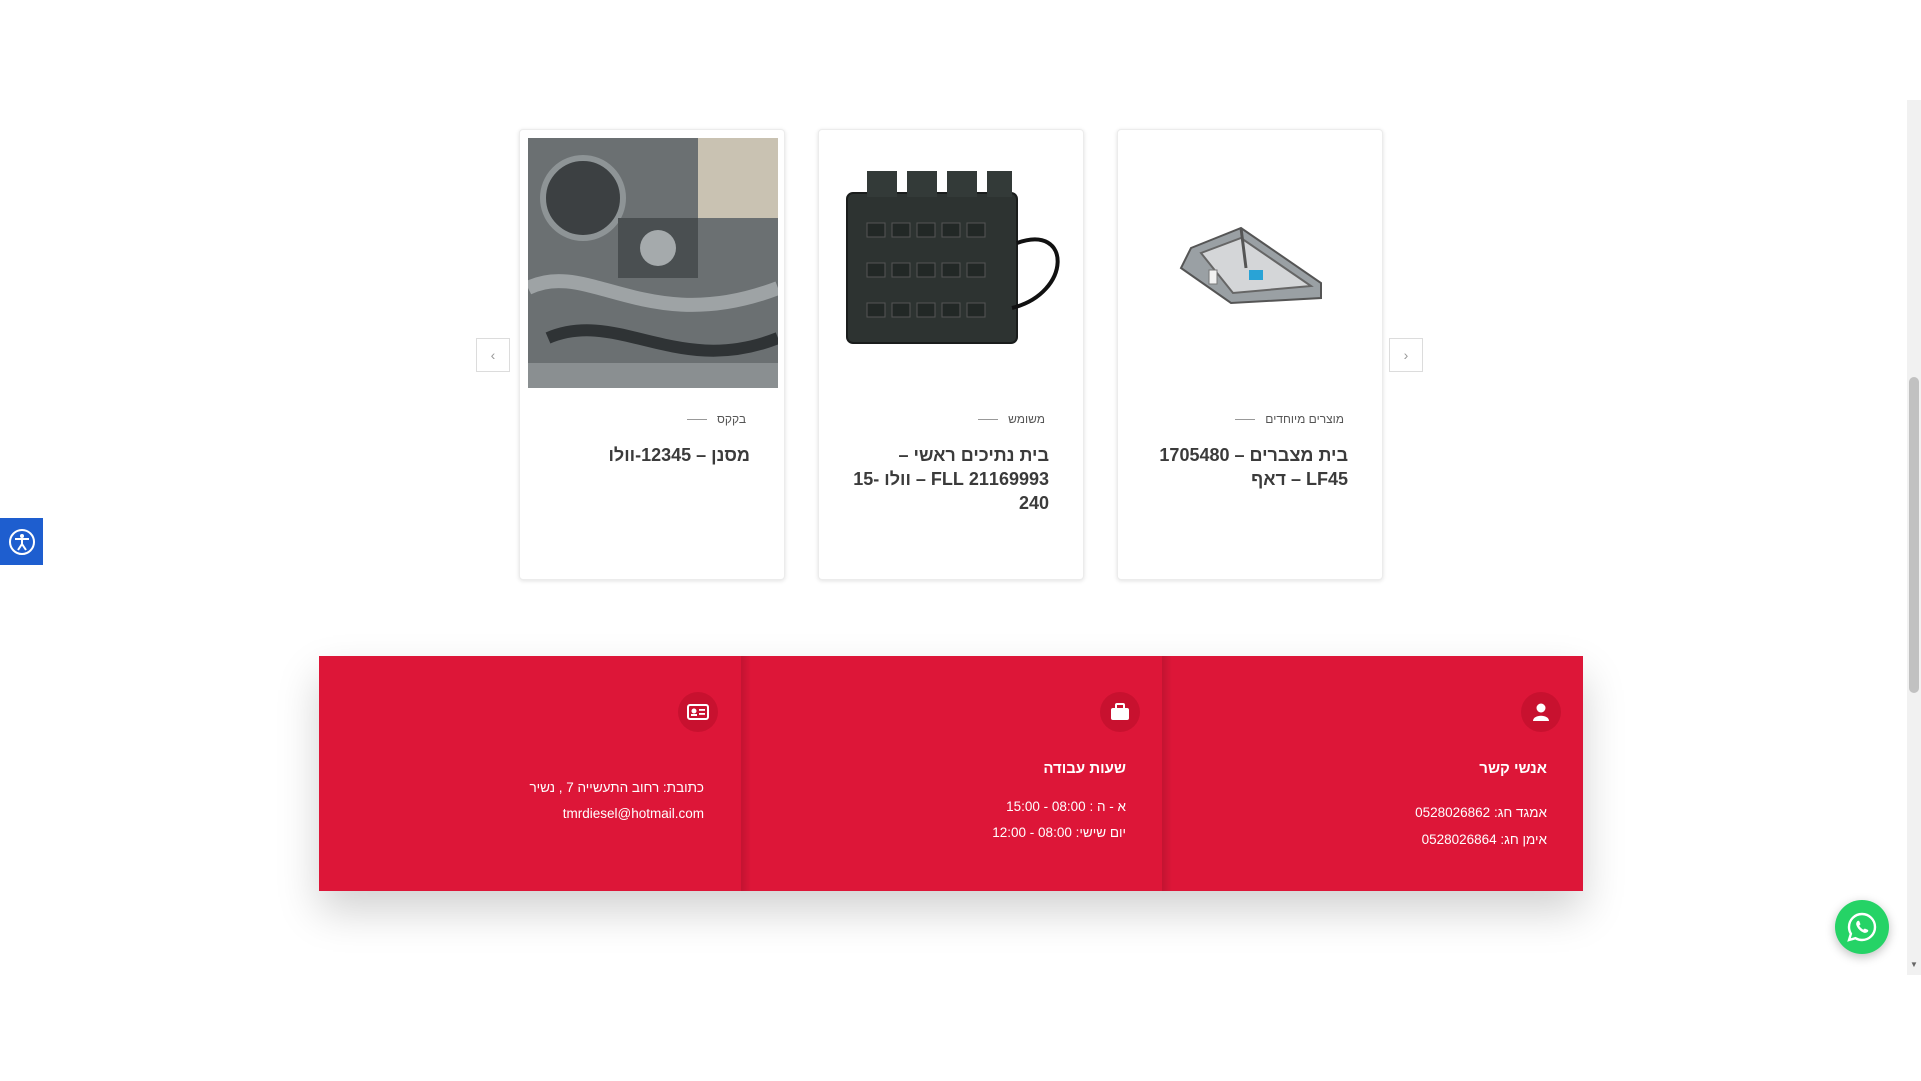 The image size is (1921, 1081). I want to click on accessibility-icon, so click(21, 541).